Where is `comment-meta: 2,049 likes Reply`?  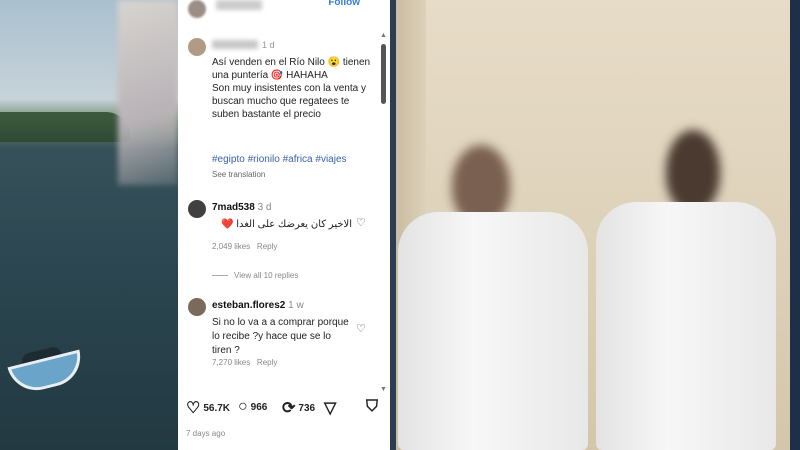 comment-meta: 2,049 likes Reply is located at coordinates (244, 246).